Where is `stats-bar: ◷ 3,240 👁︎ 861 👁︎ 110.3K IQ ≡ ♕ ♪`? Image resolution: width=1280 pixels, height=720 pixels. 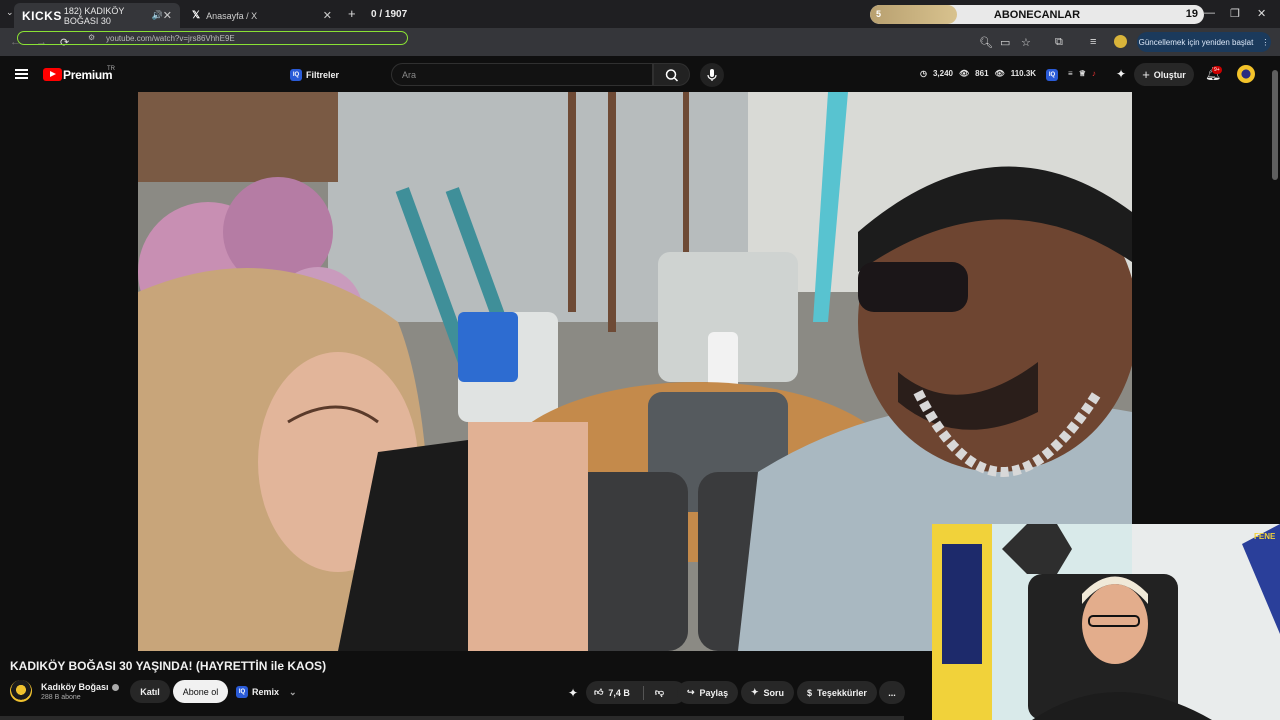
stats-bar: ◷ 3,240 👁︎ 861 👁︎ 110.3K IQ ≡ ♕ ♪ is located at coordinates (1008, 75).